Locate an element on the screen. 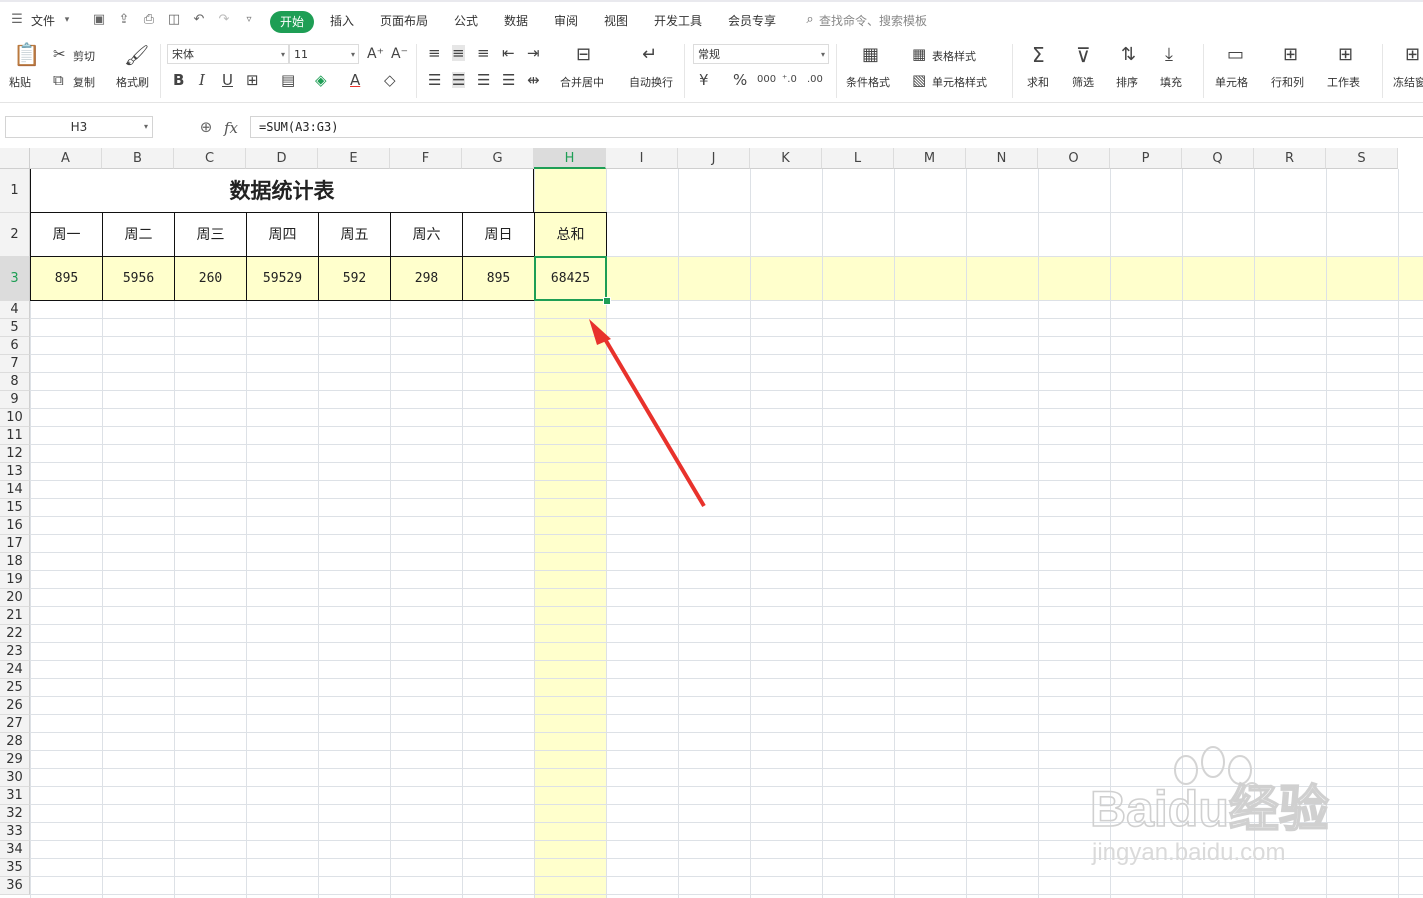 This screenshot has width=1423, height=898. column-header-q: Q is located at coordinates (1218, 158).